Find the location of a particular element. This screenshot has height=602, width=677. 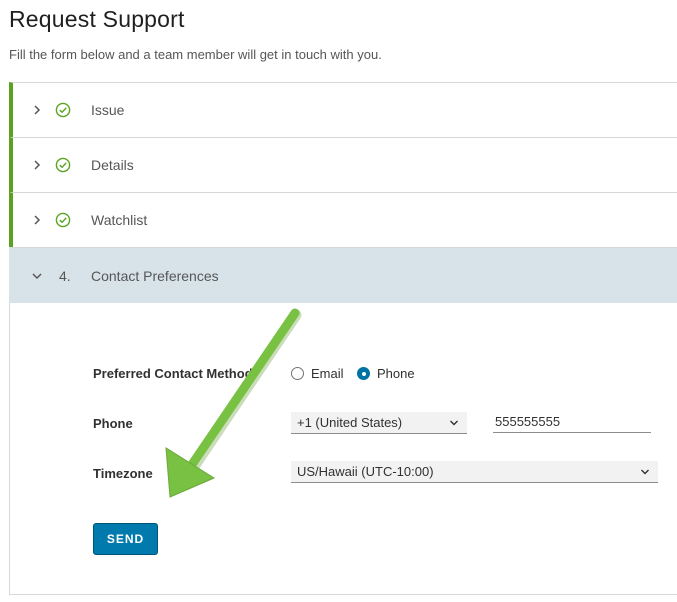

input-value: 555555555 is located at coordinates (528, 421).